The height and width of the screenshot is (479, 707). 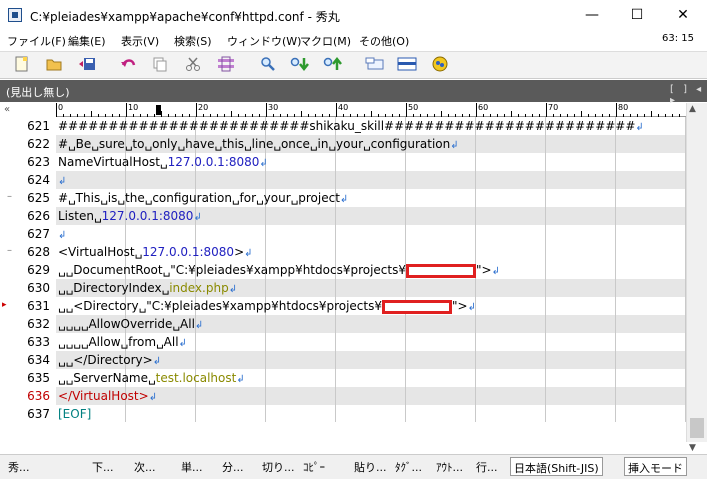 I want to click on scroll-down-icon: ▼, so click(x=692, y=448).